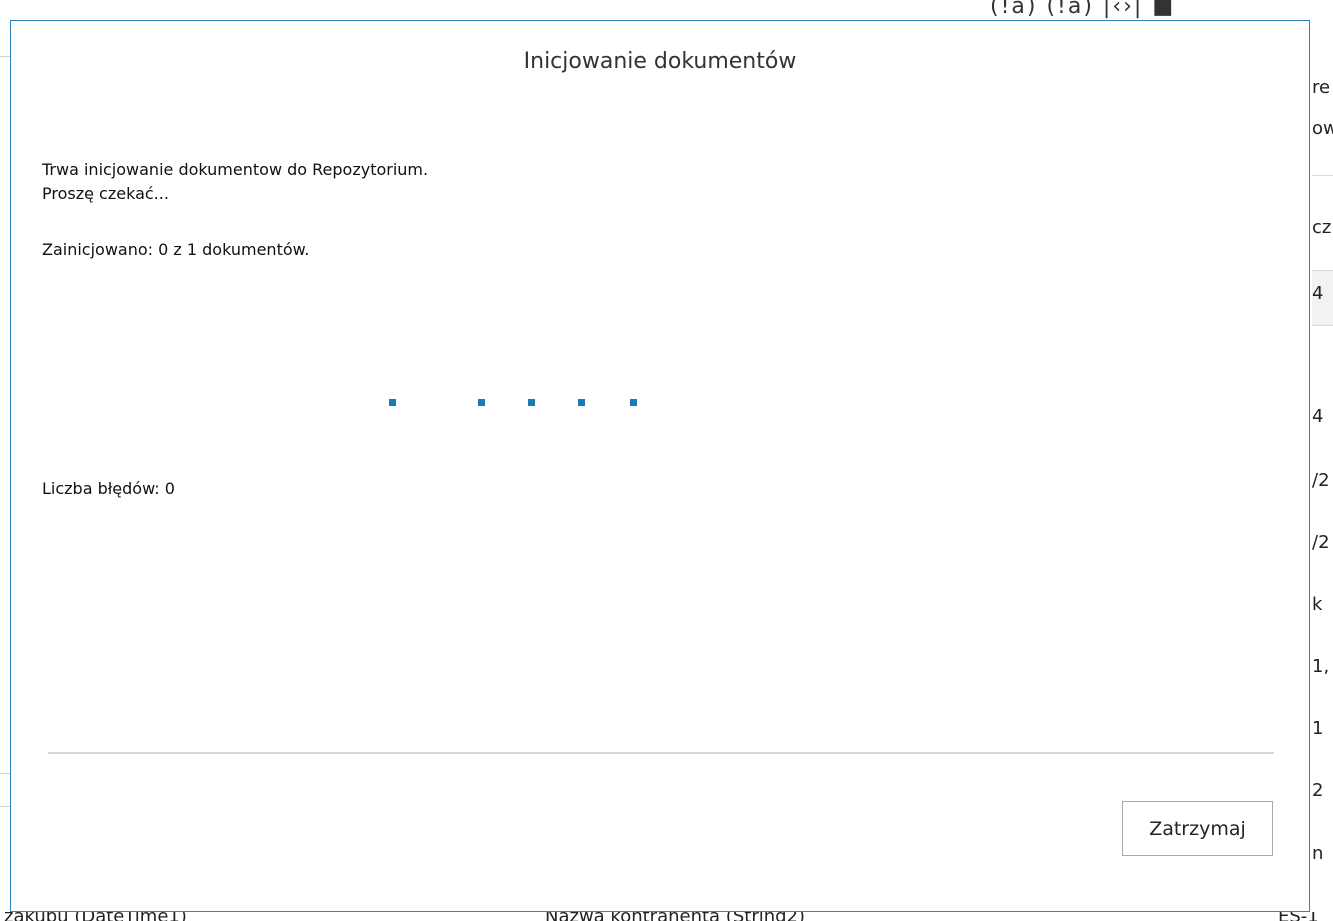  What do you see at coordinates (108, 488) in the screenshot?
I see `error-count-text: Liczba błędów: 0` at bounding box center [108, 488].